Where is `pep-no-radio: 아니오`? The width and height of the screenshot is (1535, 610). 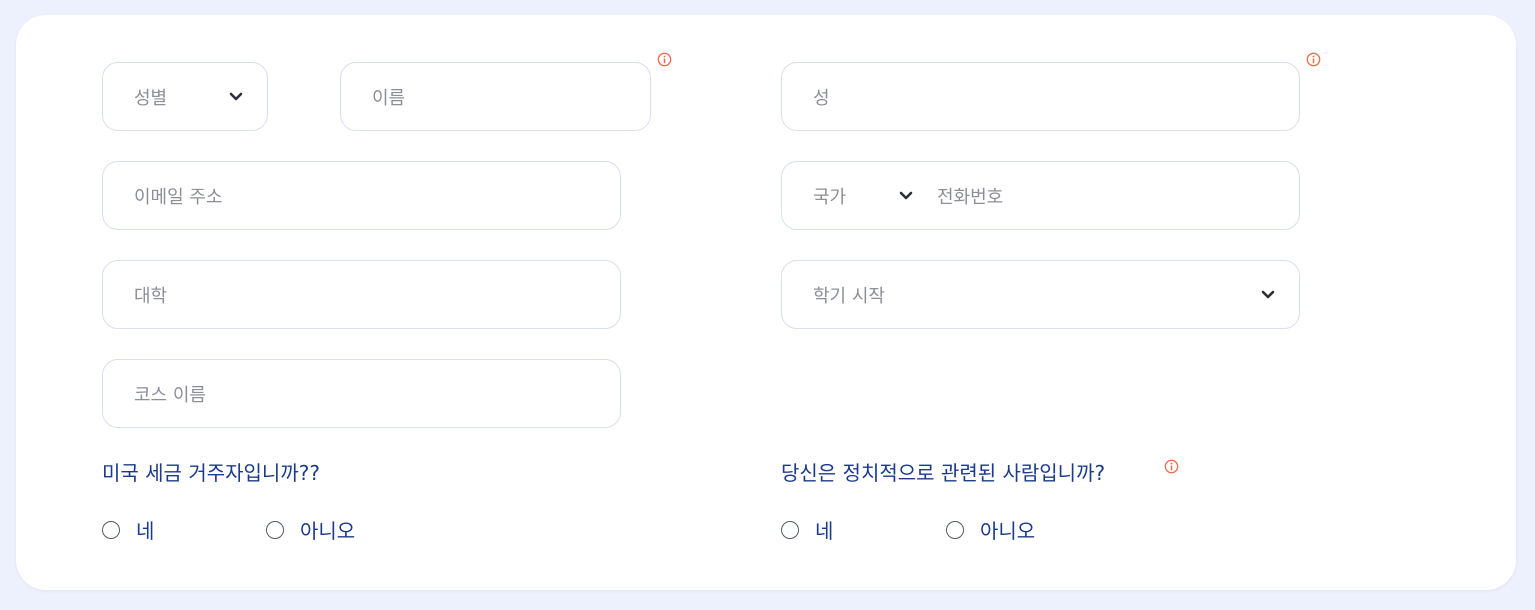 pep-no-radio: 아니오 is located at coordinates (990, 529).